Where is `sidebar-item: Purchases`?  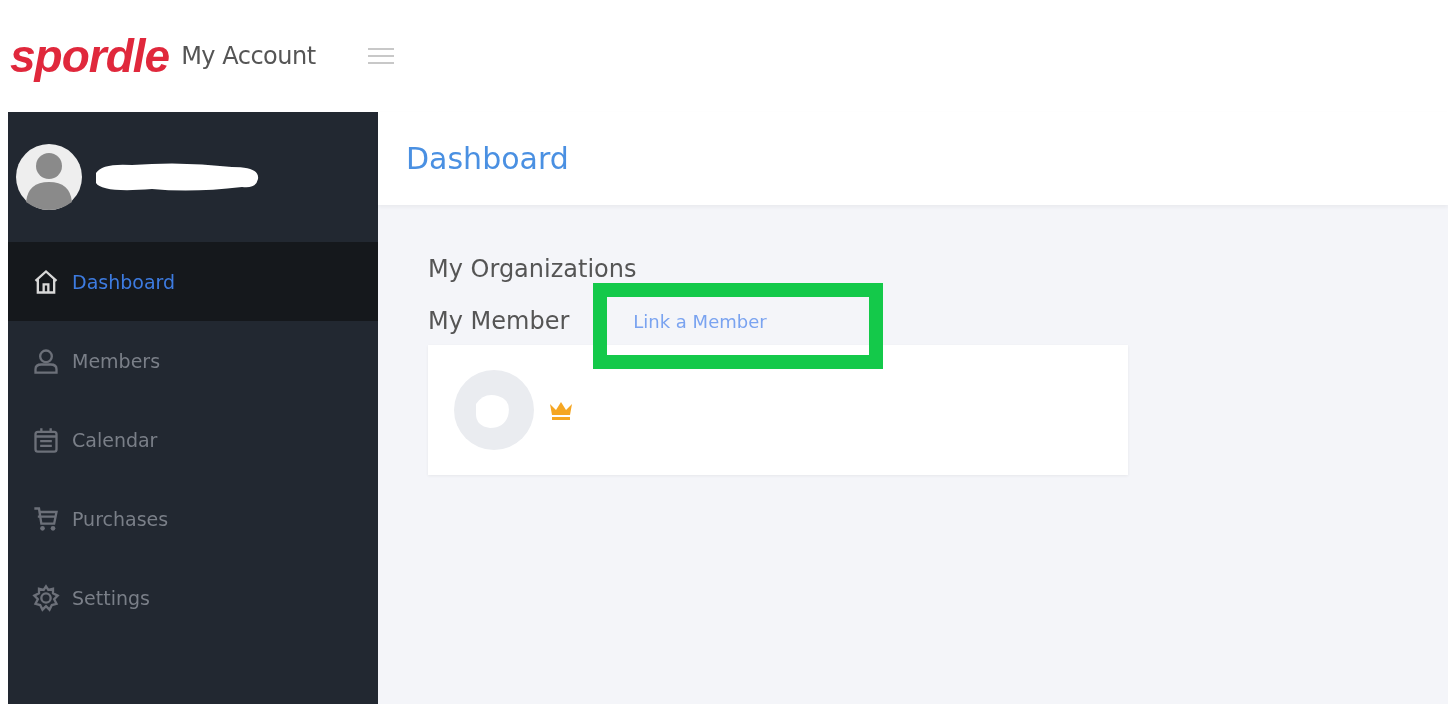
sidebar-item: Purchases is located at coordinates (193, 518).